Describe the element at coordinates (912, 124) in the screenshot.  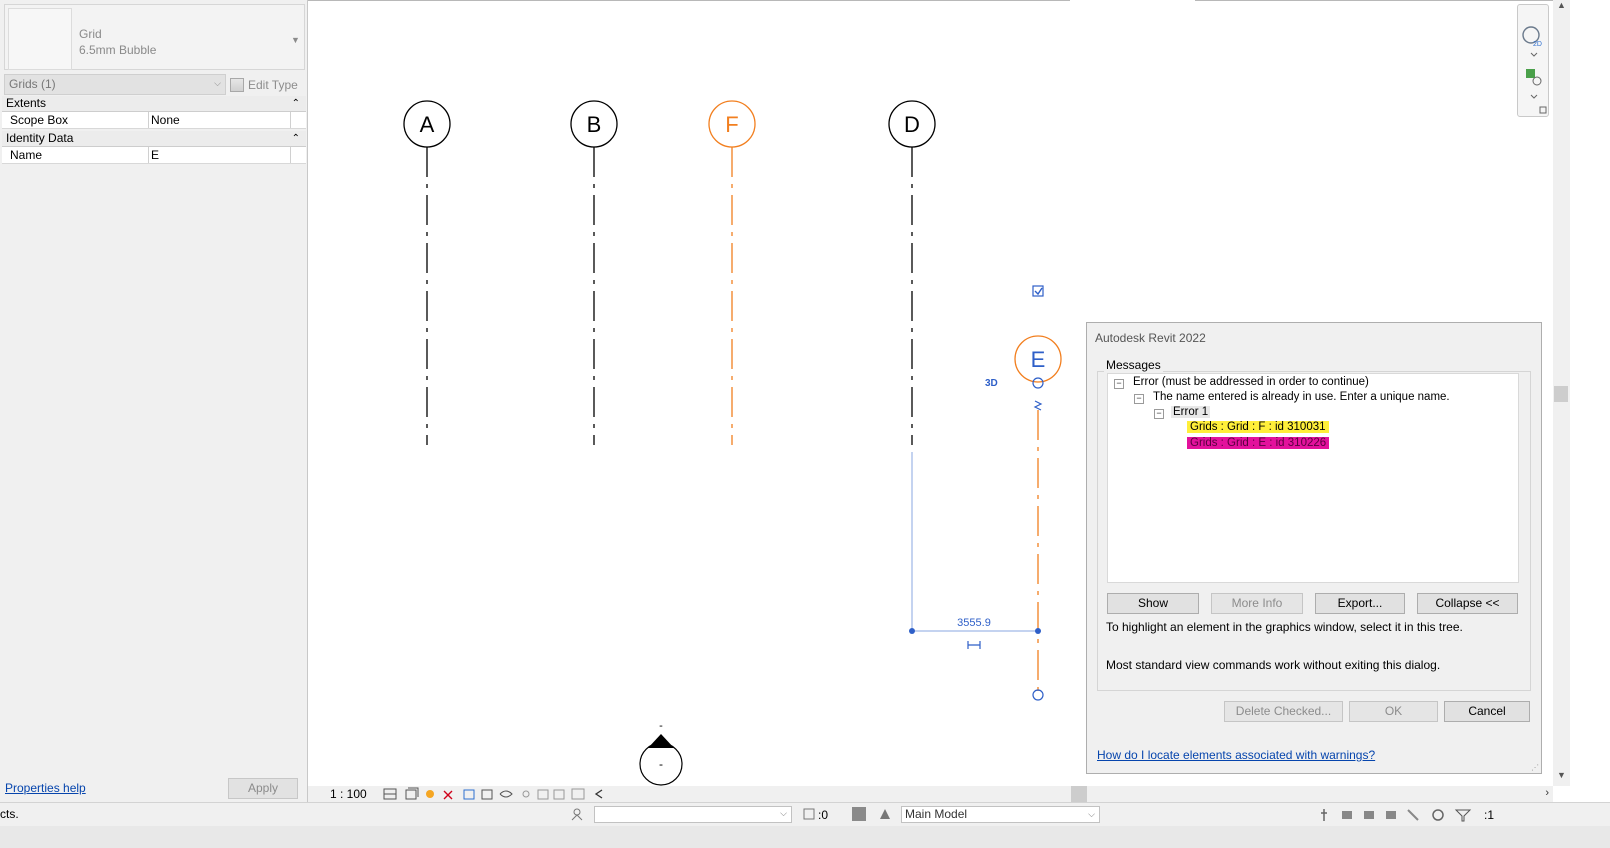
I see `grid-bubble-label: D` at that location.